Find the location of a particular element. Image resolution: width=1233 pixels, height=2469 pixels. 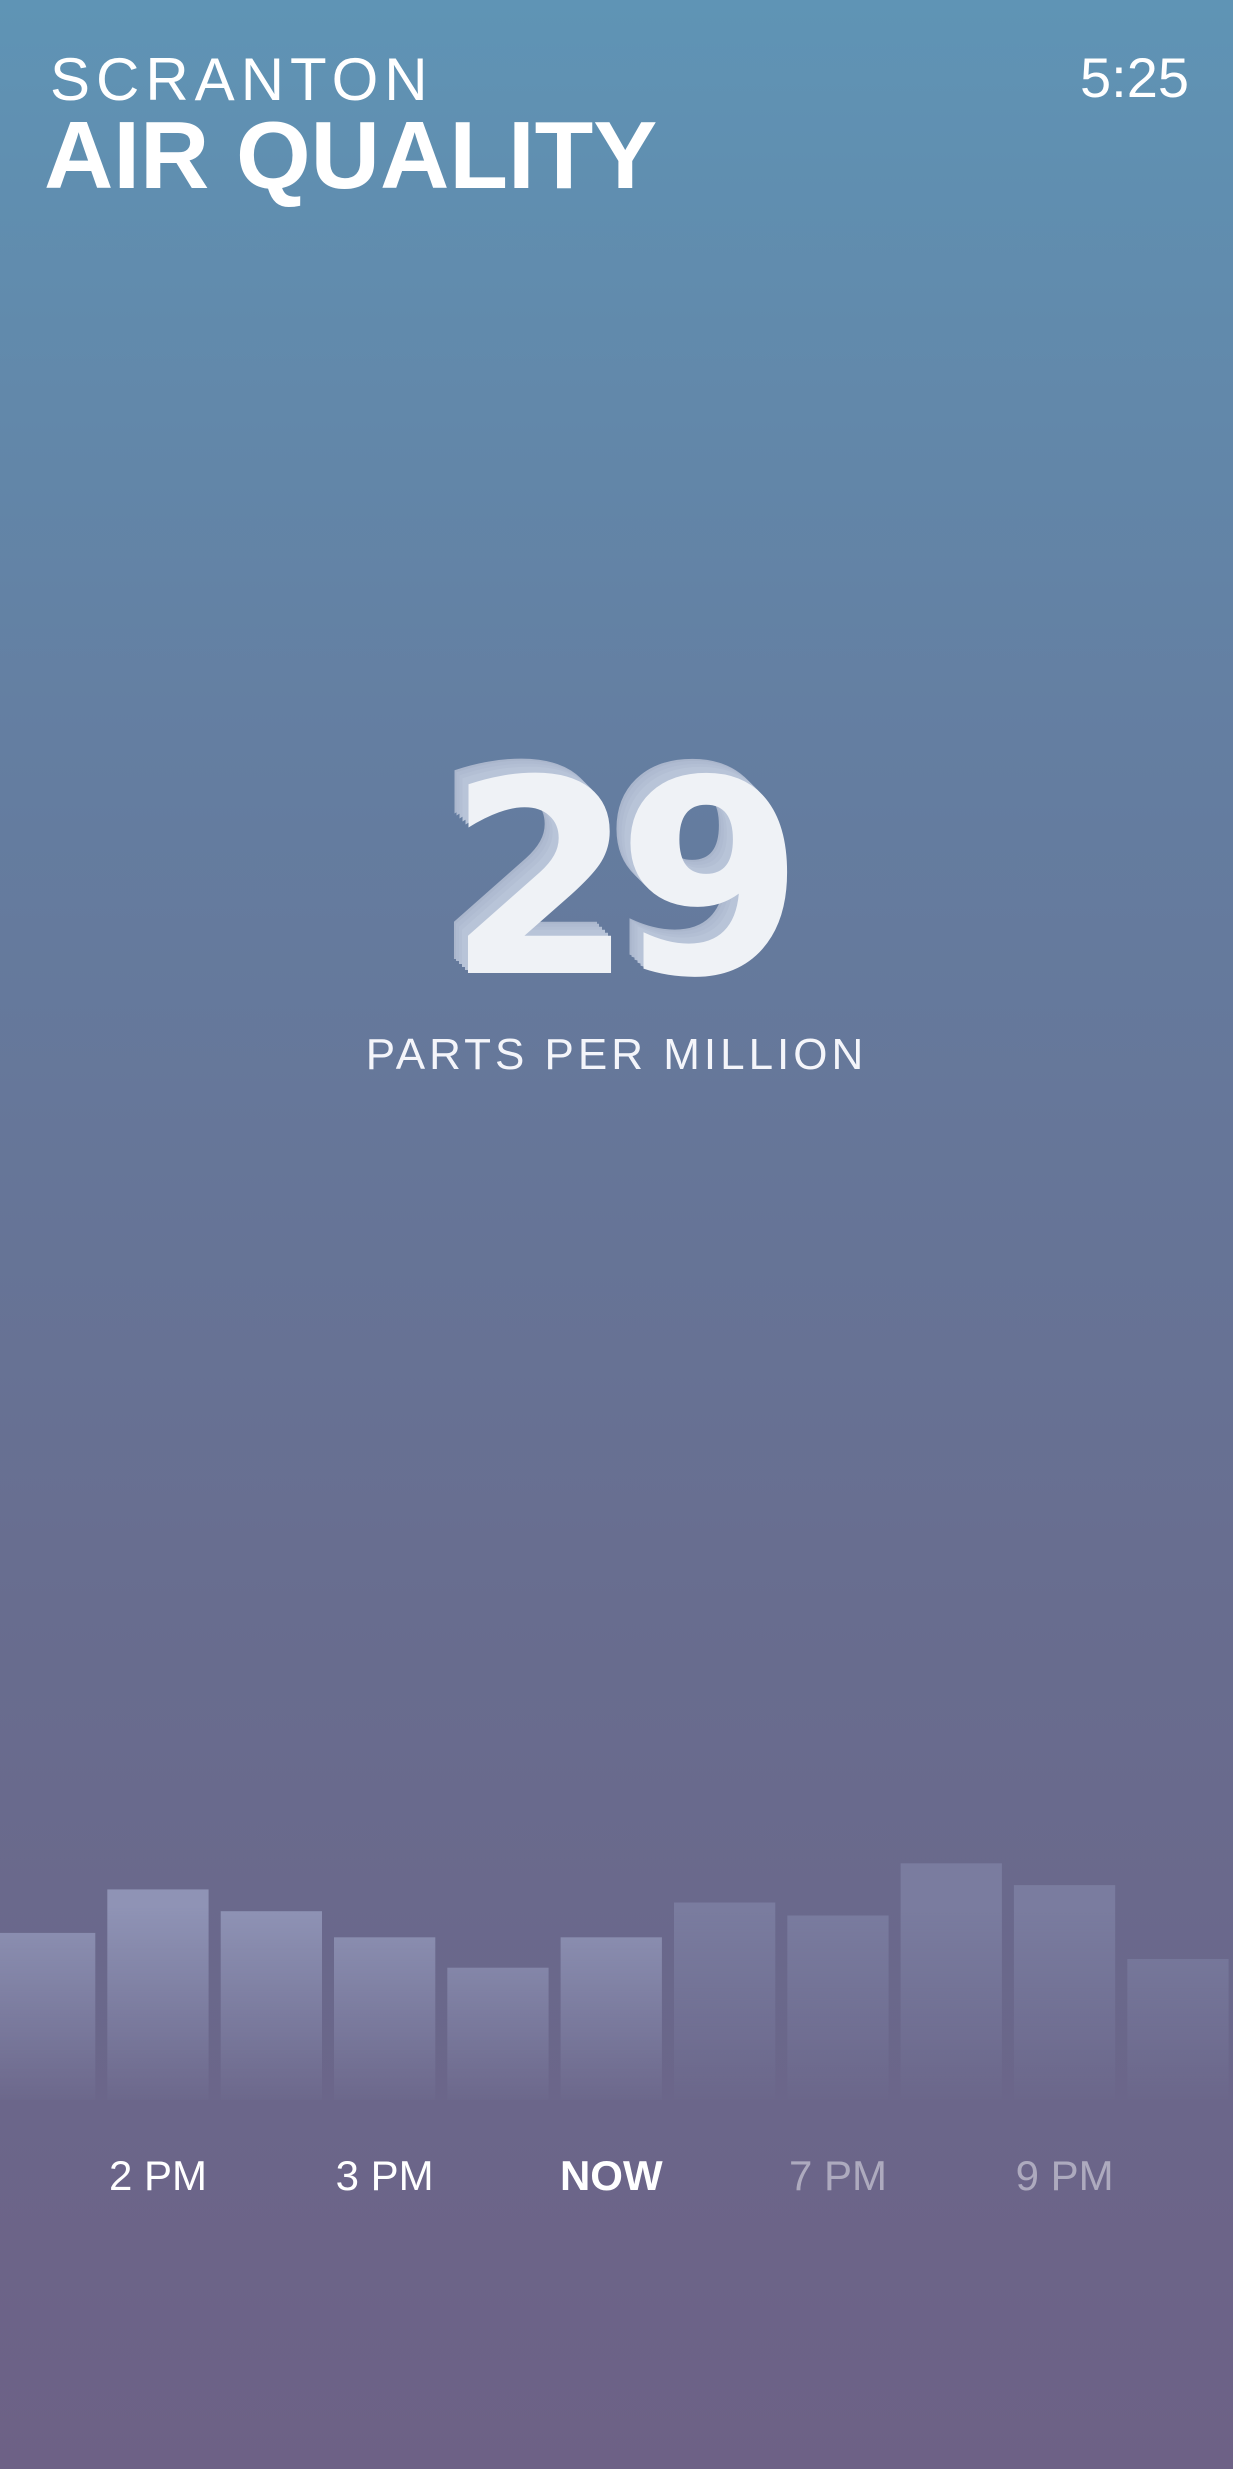

city-name: SCRANTON is located at coordinates (242, 79).